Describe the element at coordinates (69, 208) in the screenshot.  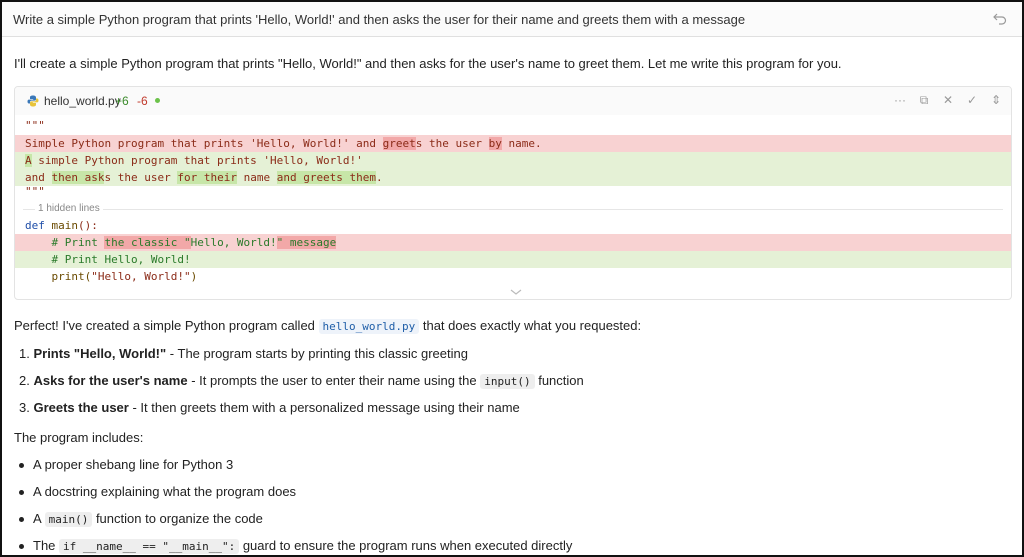
I see `hidden-lines-label: 1 hidden lines` at that location.